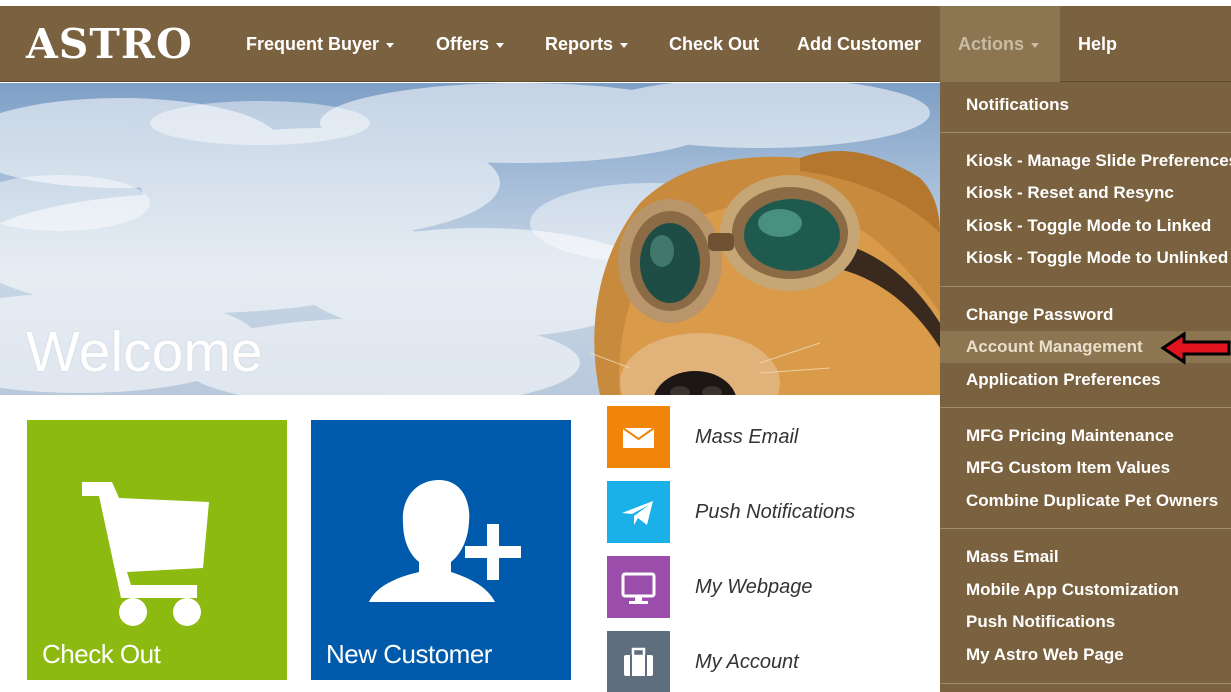 The width and height of the screenshot is (1231, 692). Describe the element at coordinates (1085, 590) in the screenshot. I see `menu-item-mobile-app-customization: Mobile App Customization` at that location.